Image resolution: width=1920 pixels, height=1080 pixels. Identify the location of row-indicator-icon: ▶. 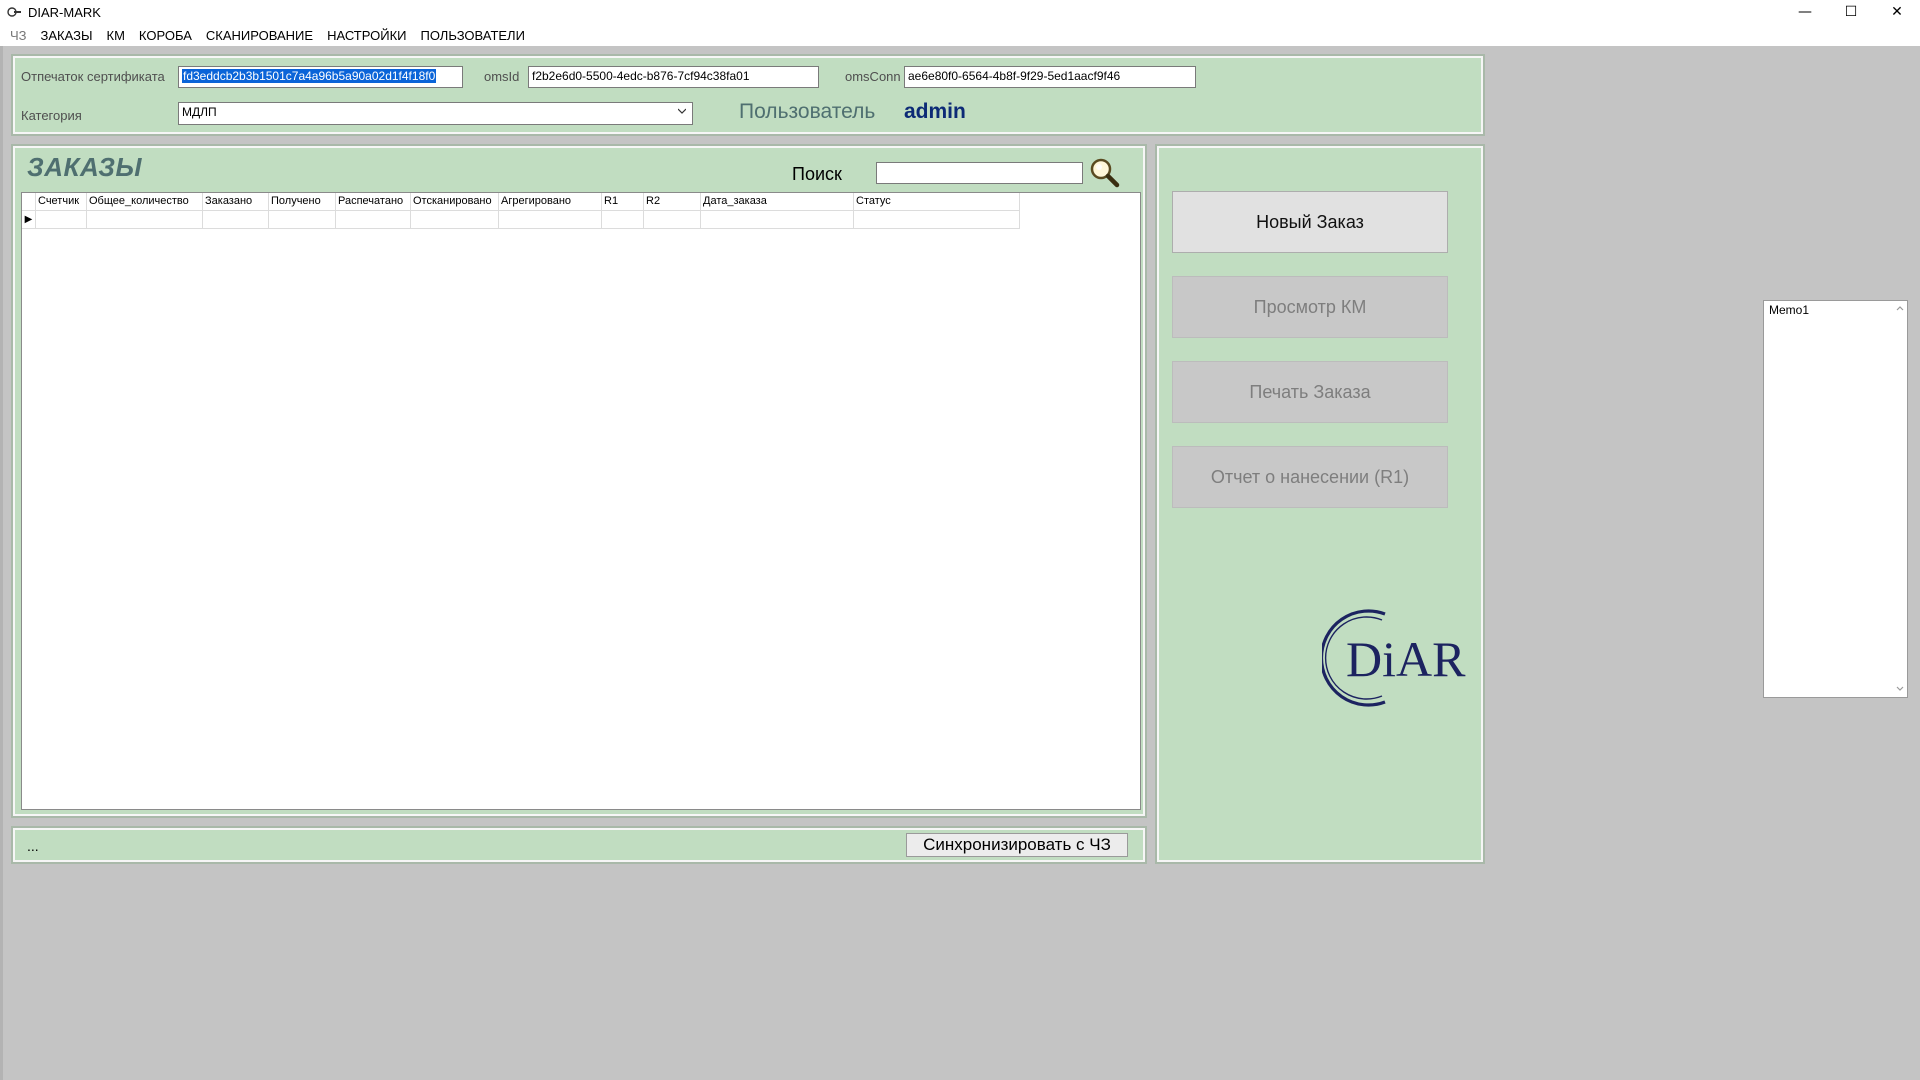
(29, 220).